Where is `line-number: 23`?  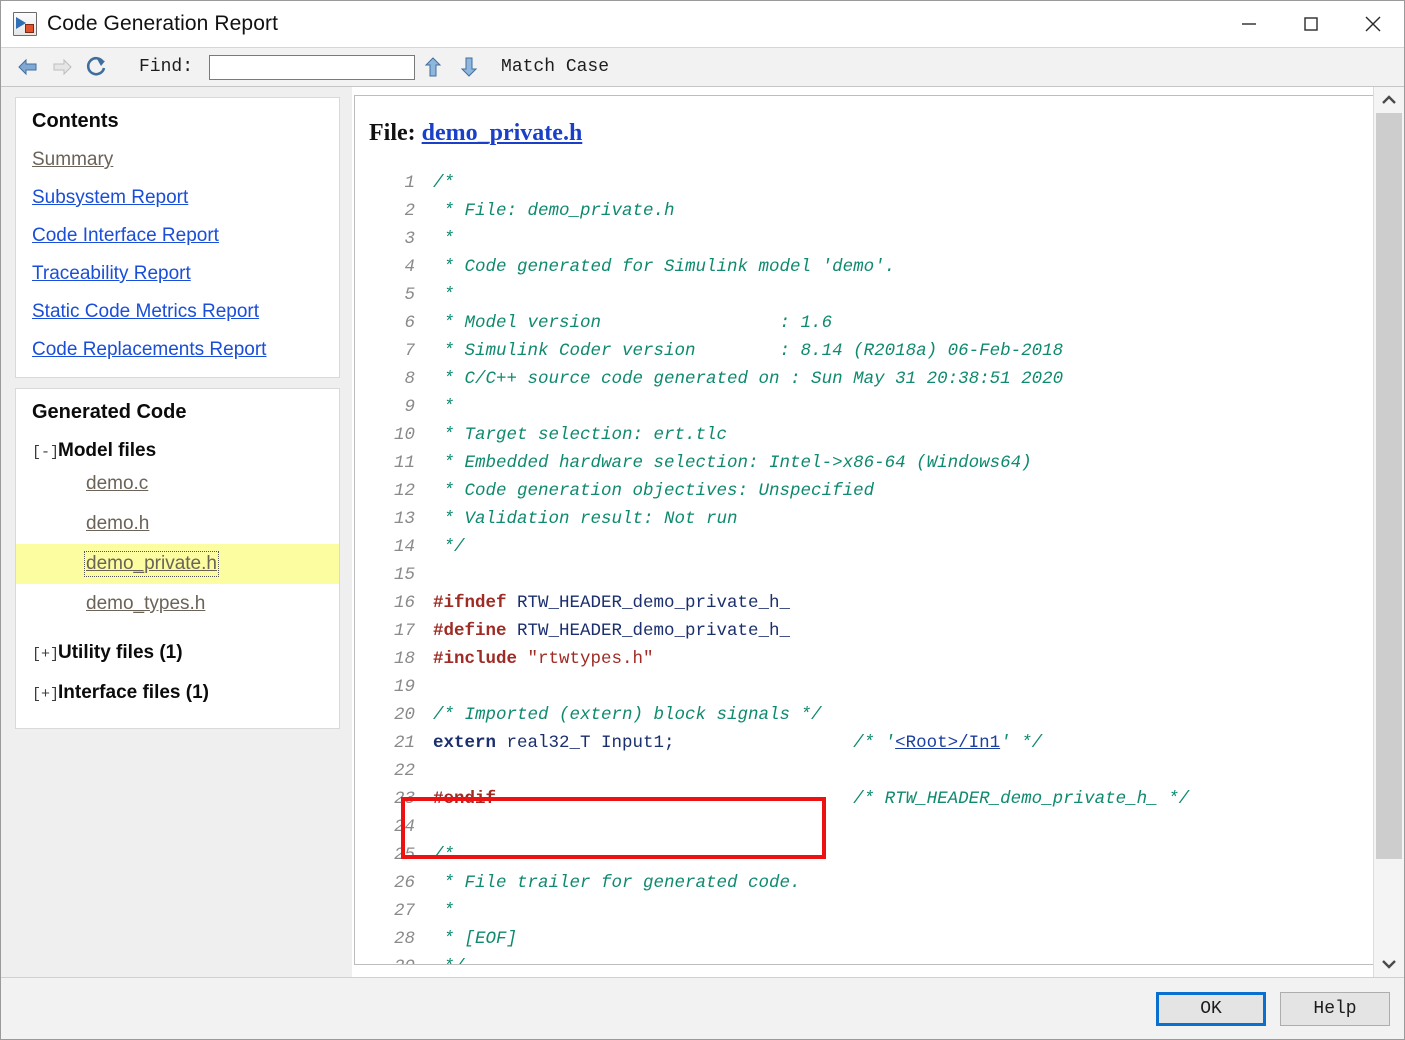 line-number: 23 is located at coordinates (404, 799).